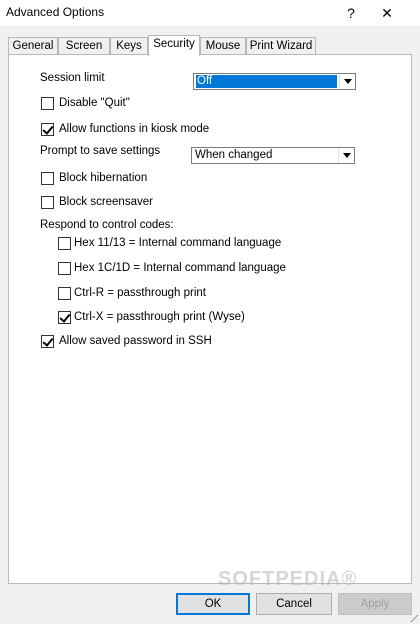  Describe the element at coordinates (33, 46) in the screenshot. I see `tab-general: General` at that location.